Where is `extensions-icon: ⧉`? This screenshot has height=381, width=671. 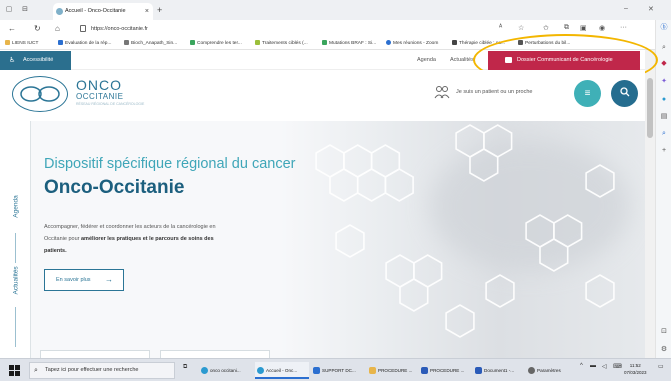
extensions-icon: ⧉ is located at coordinates (566, 28).